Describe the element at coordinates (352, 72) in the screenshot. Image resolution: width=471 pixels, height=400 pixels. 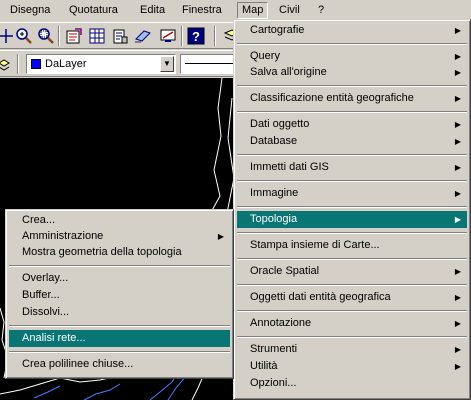
I see `map-menu-item-salva-origine: Salva all'origine ▶` at that location.